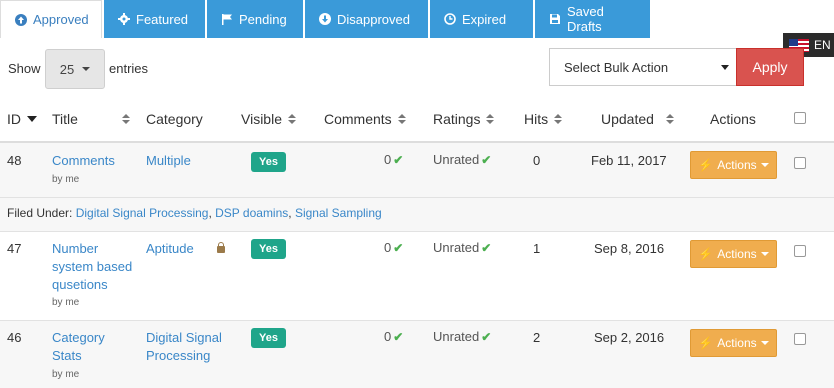 The width and height of the screenshot is (834, 388). Describe the element at coordinates (170, 249) in the screenshot. I see `row-category-link: Aptitude` at that location.